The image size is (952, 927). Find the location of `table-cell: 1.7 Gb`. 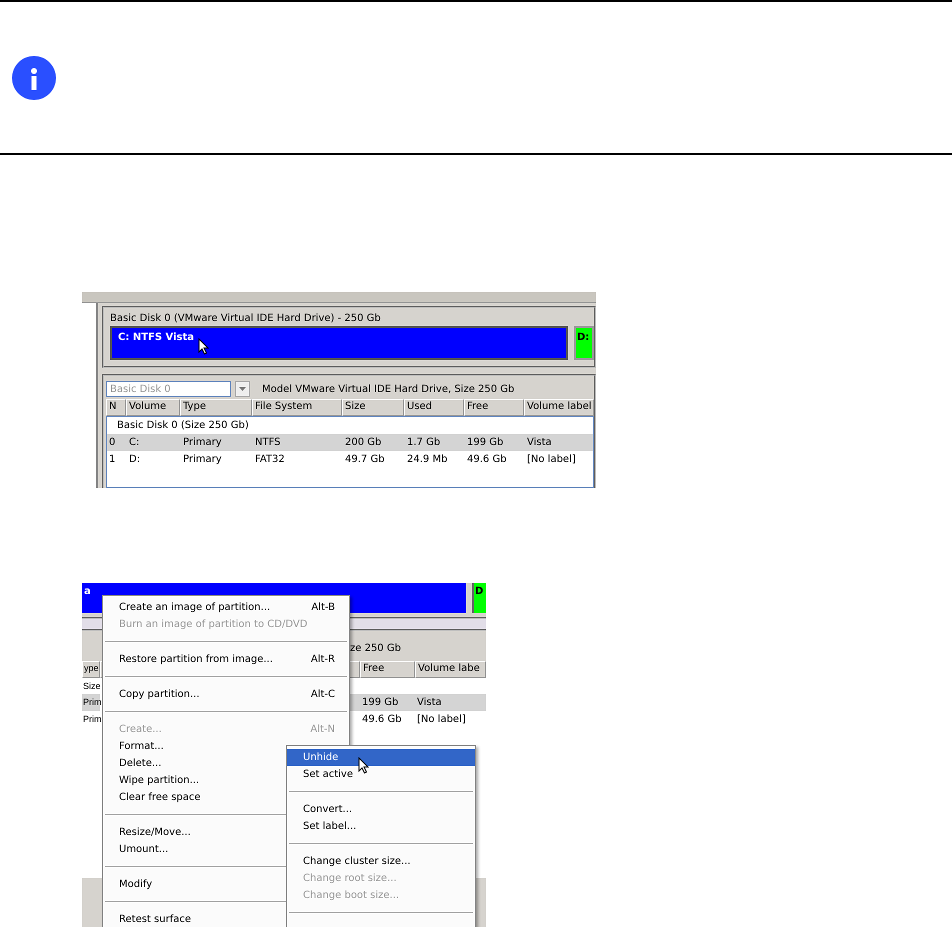

table-cell: 1.7 Gb is located at coordinates (435, 442).